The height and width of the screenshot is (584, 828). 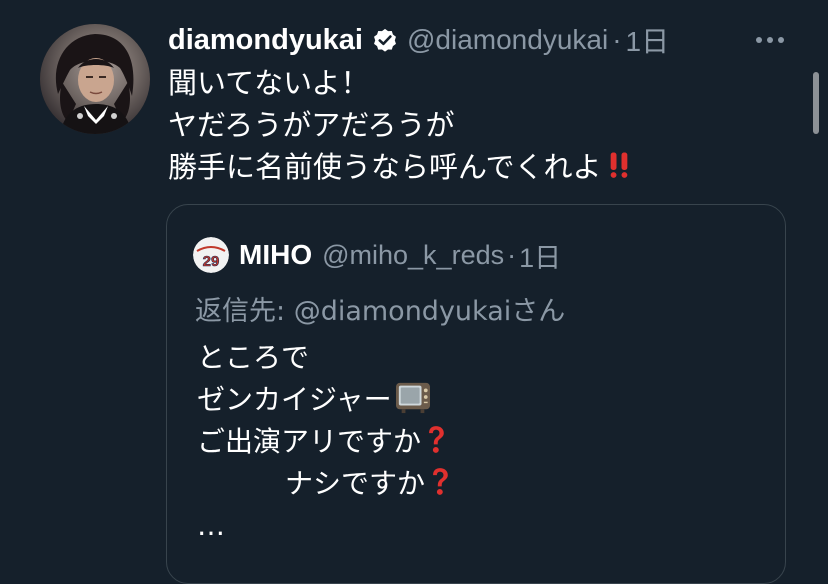 I want to click on author-display-name: diamondyukai, so click(x=265, y=40).